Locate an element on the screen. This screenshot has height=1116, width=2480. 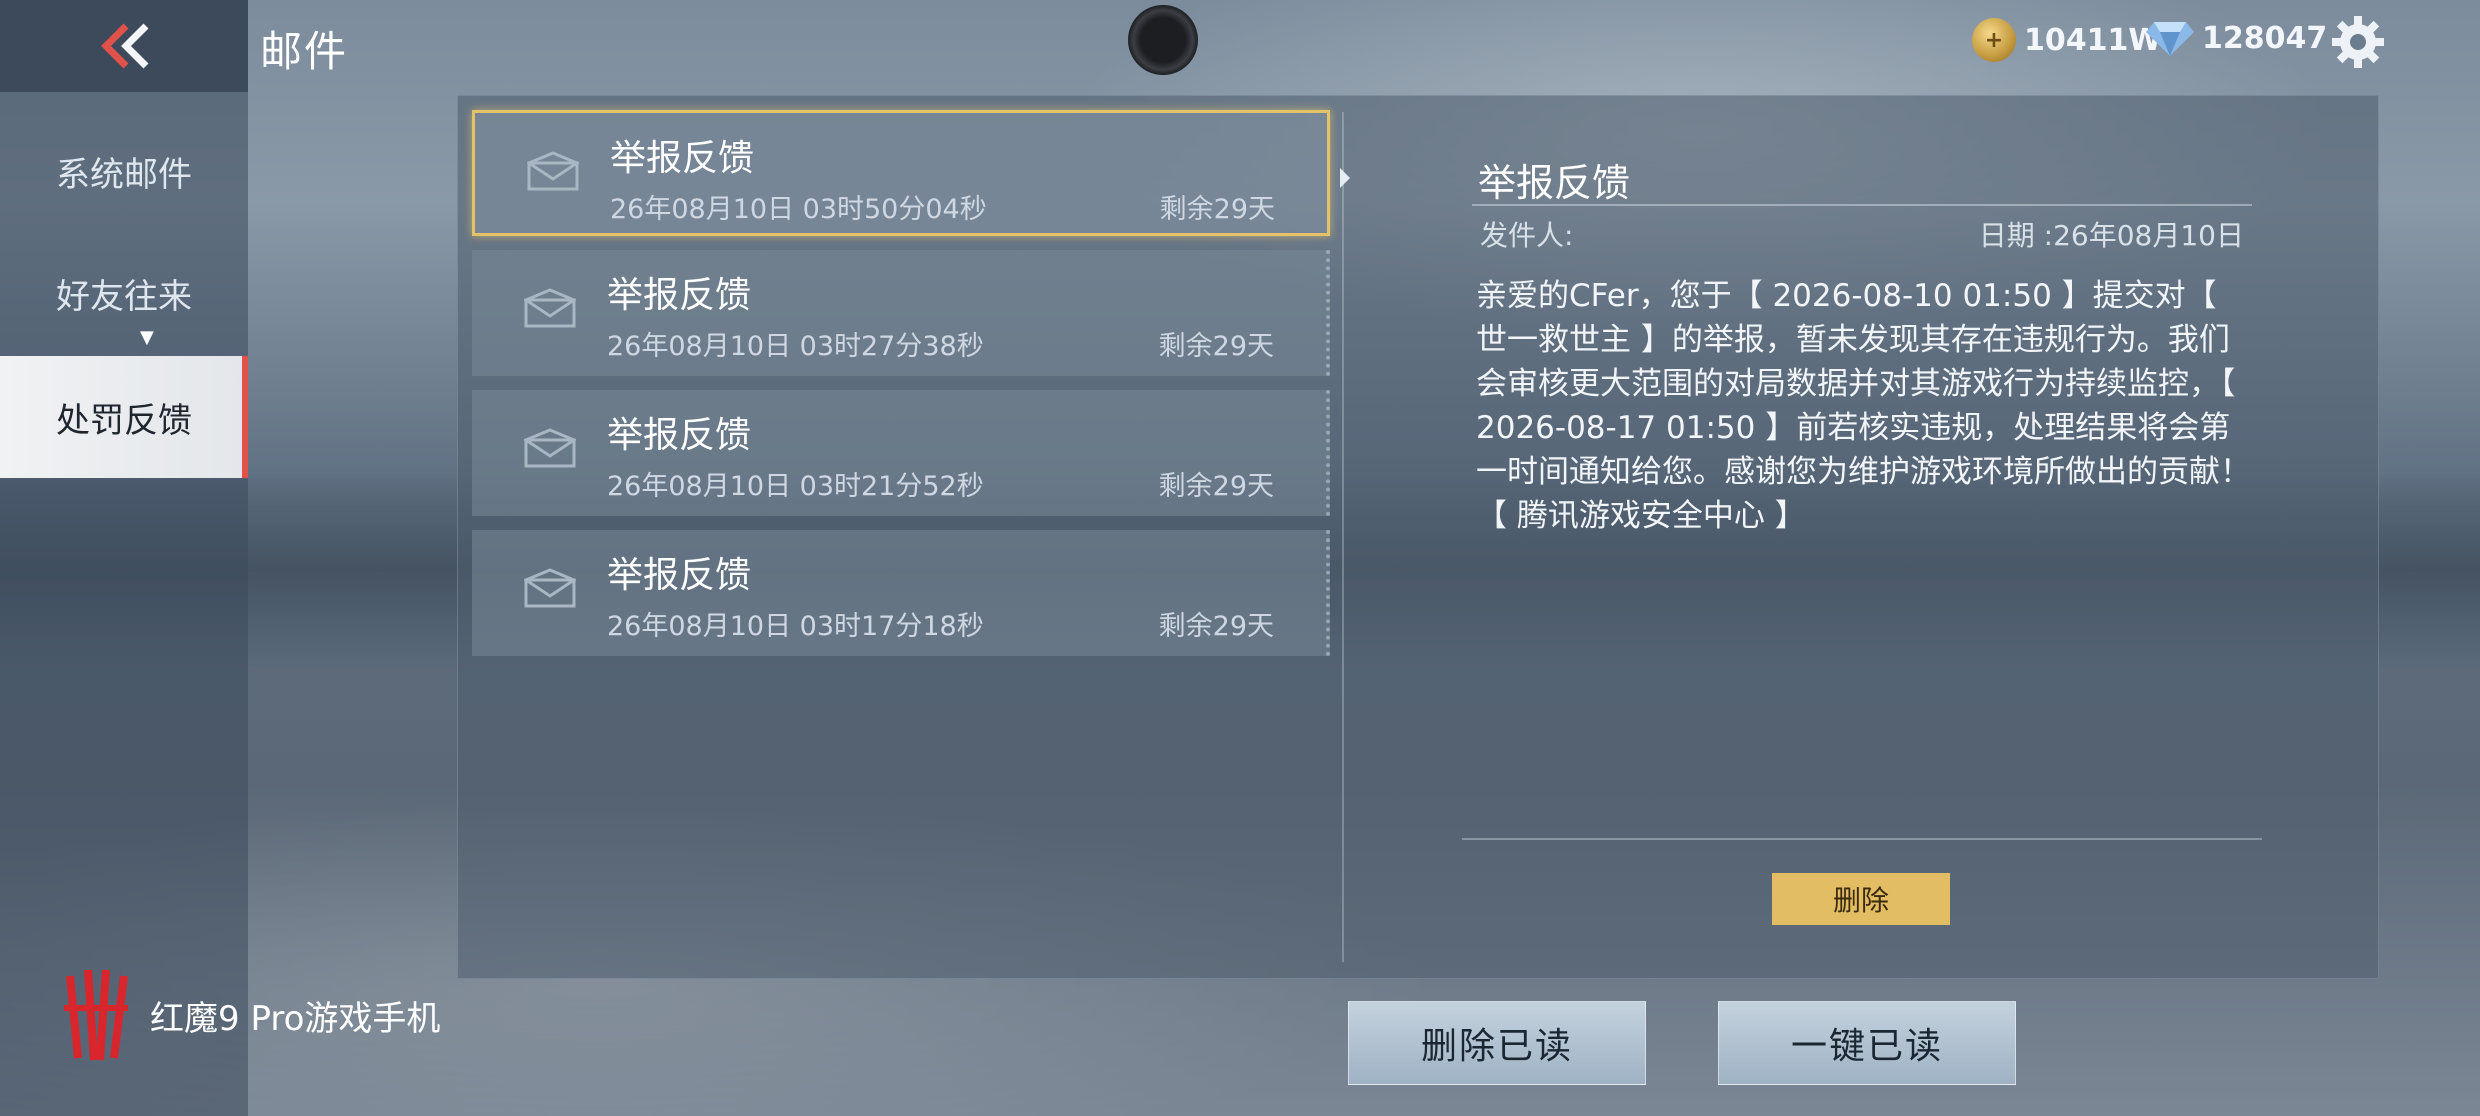
sidebar-item-penalty-feedback: 处罚反馈 is located at coordinates (124, 417).